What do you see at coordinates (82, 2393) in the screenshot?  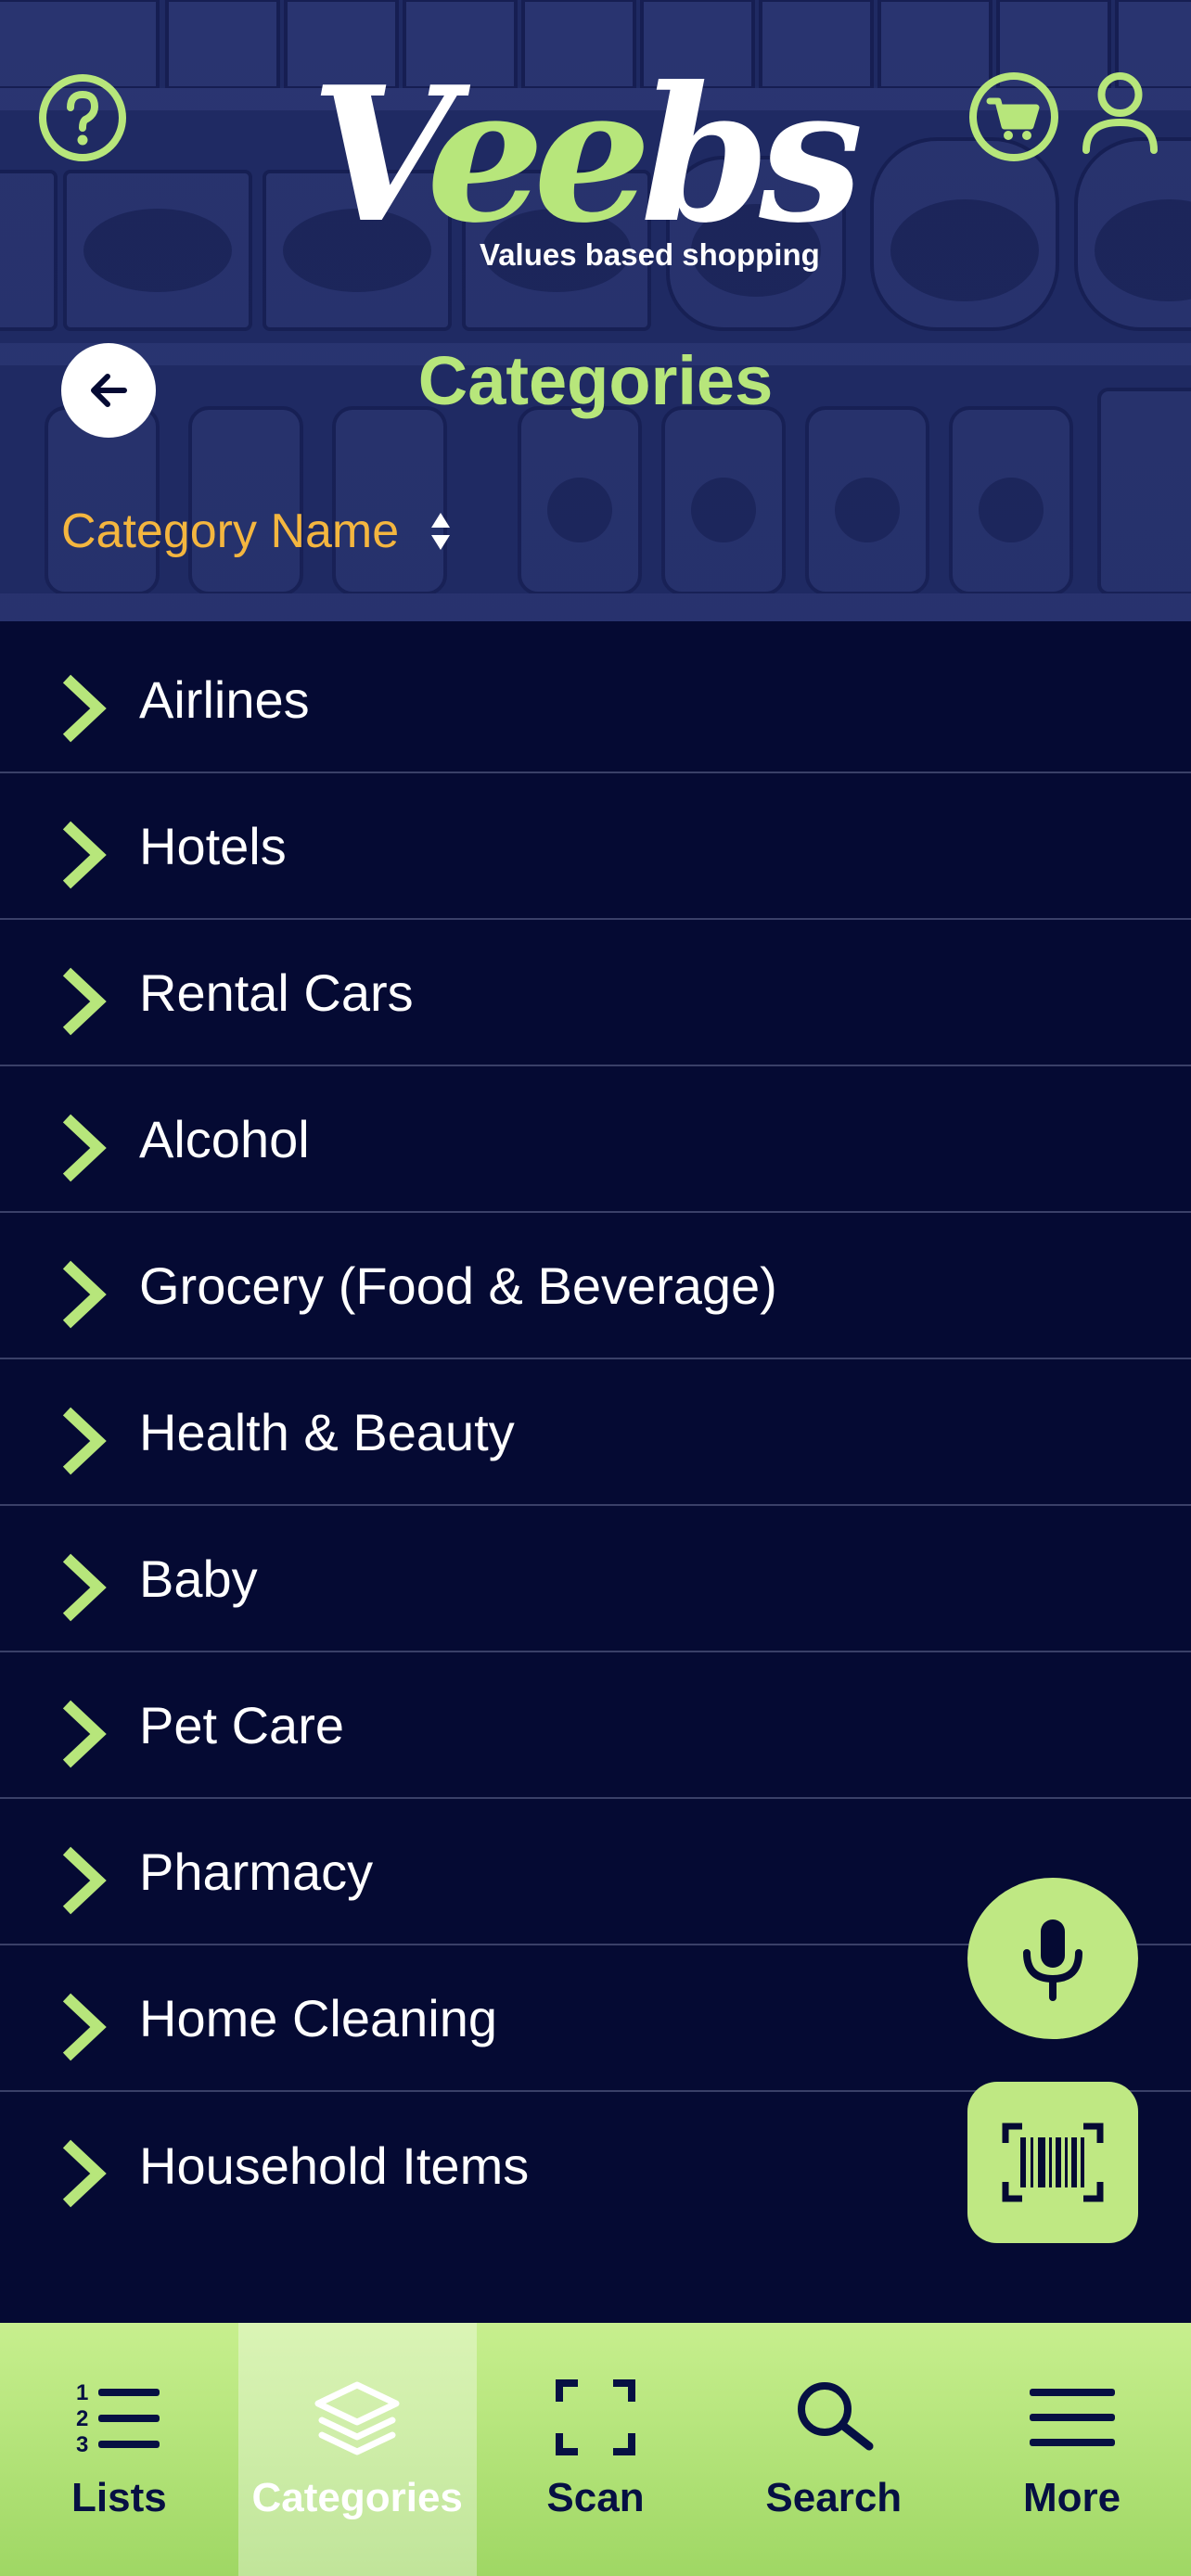 I see `svg-text: 1` at bounding box center [82, 2393].